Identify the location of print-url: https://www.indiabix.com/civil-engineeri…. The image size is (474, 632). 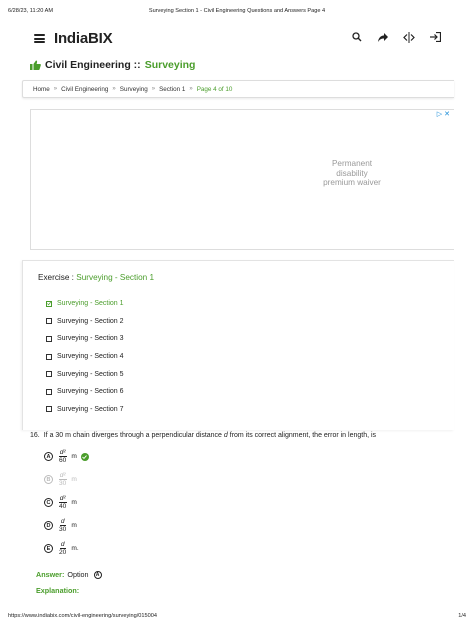
(82, 616).